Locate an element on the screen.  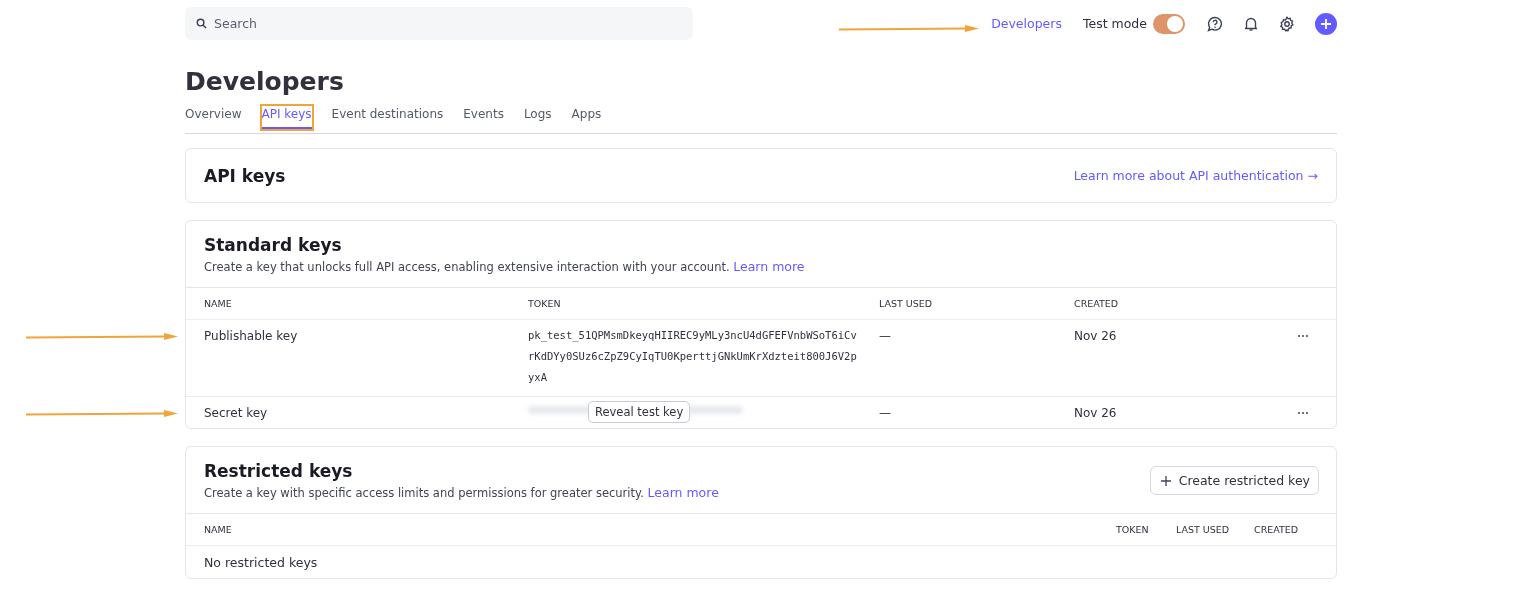
token-value: pk_test_51QPMsmDkeyqHIIREC9yMLy3ncU4dGFEFVnbWSoT6iCvrKdDYy0SUz6cZpZ9CyIqTU0KperttjGNkUmKrXdzteit800J6V2pyxA is located at coordinates (693, 356).